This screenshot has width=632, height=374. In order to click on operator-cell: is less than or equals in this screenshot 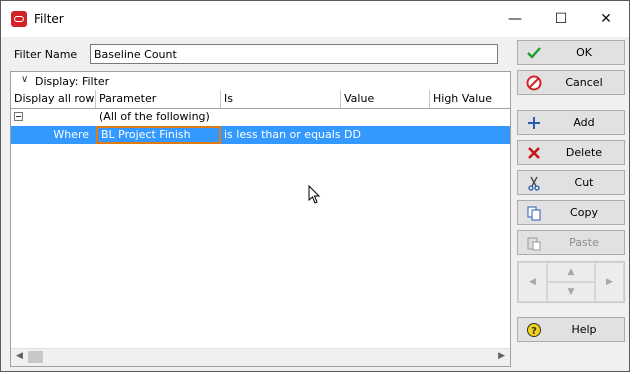, I will do `click(281, 135)`.